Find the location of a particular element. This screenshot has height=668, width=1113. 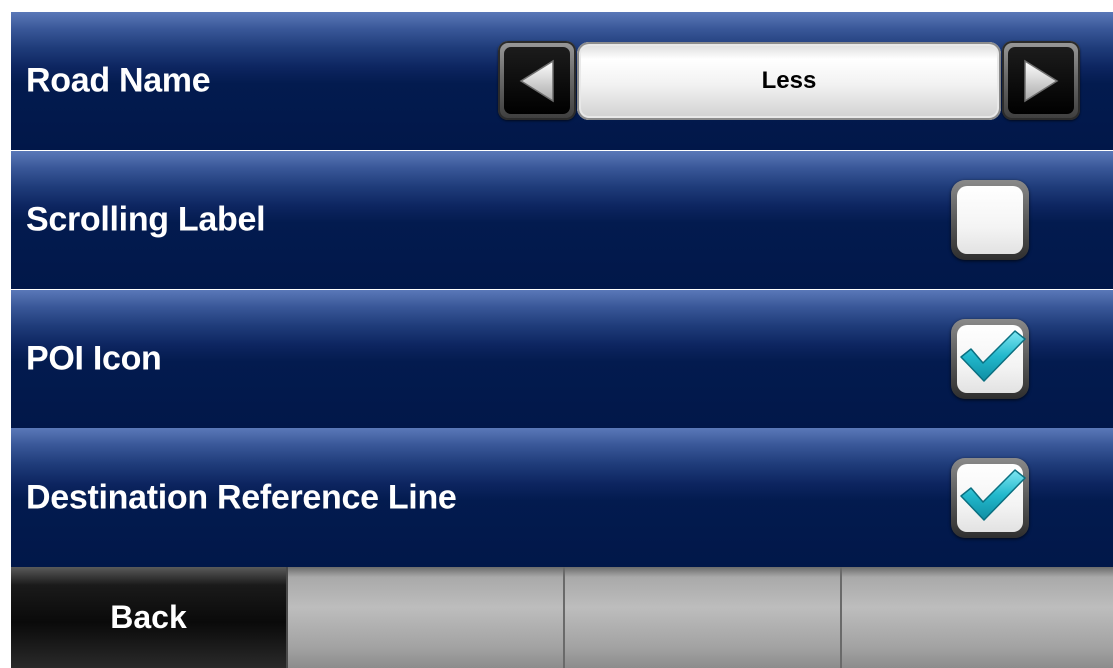

triangle-left-icon is located at coordinates (536, 80).